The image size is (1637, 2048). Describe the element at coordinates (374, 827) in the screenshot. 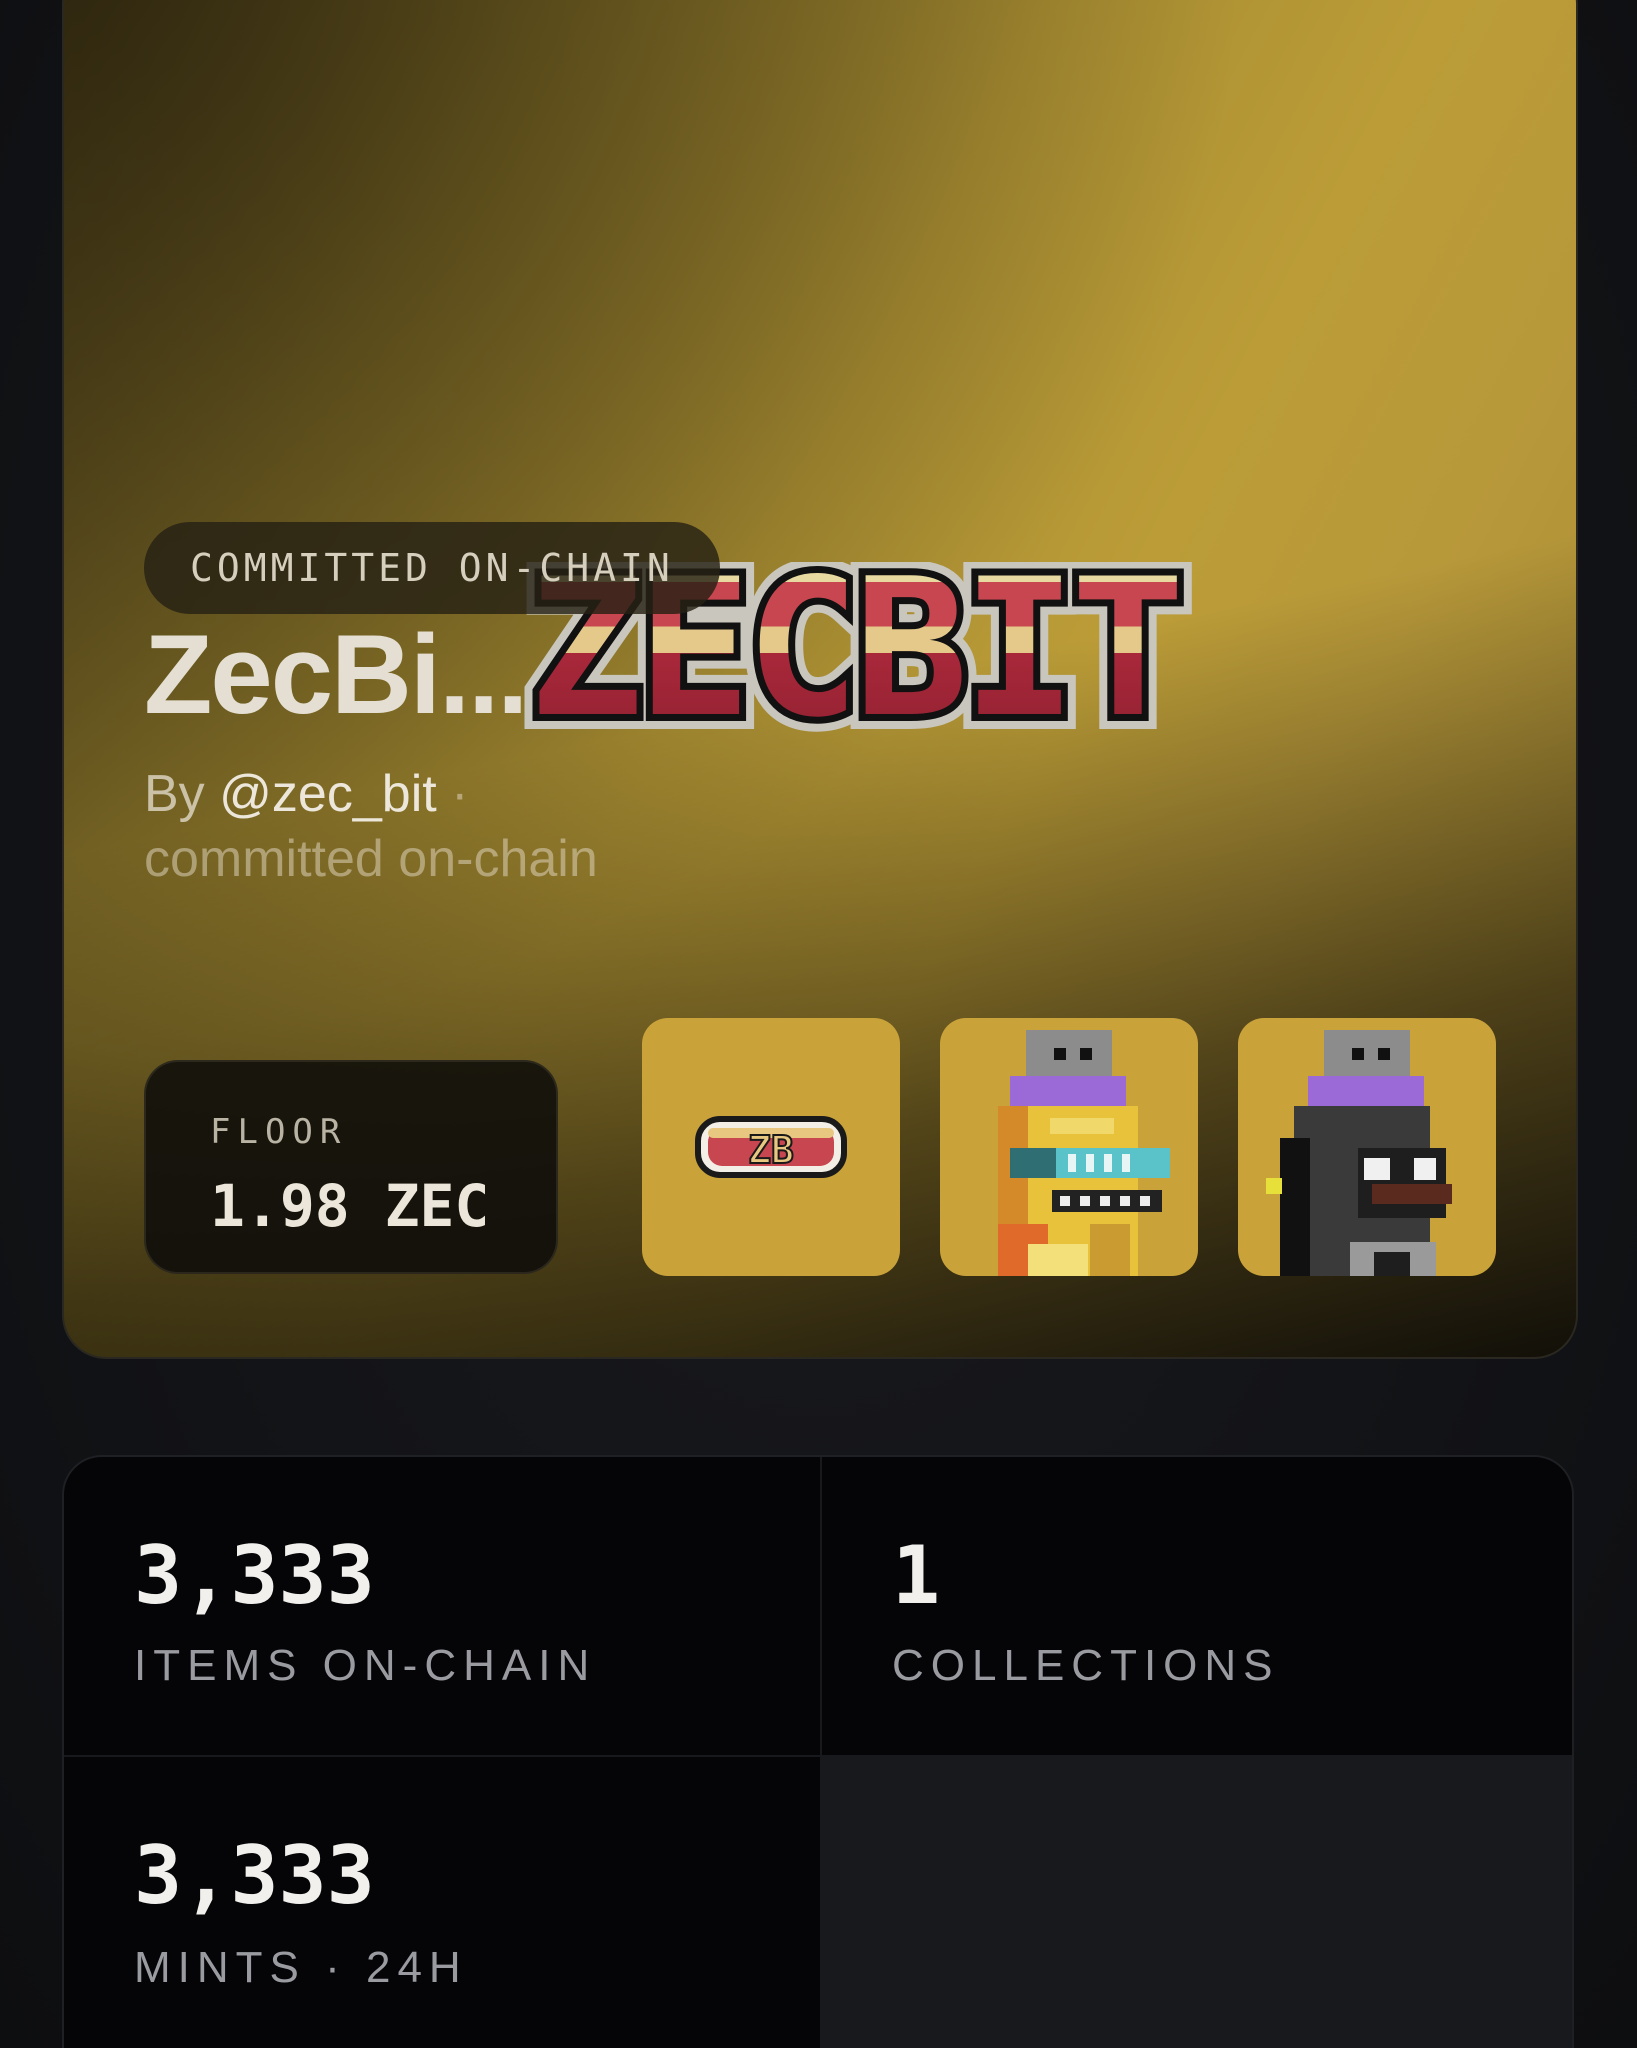

I see `creator-byline: By @zec_bit · committed on-chain` at that location.